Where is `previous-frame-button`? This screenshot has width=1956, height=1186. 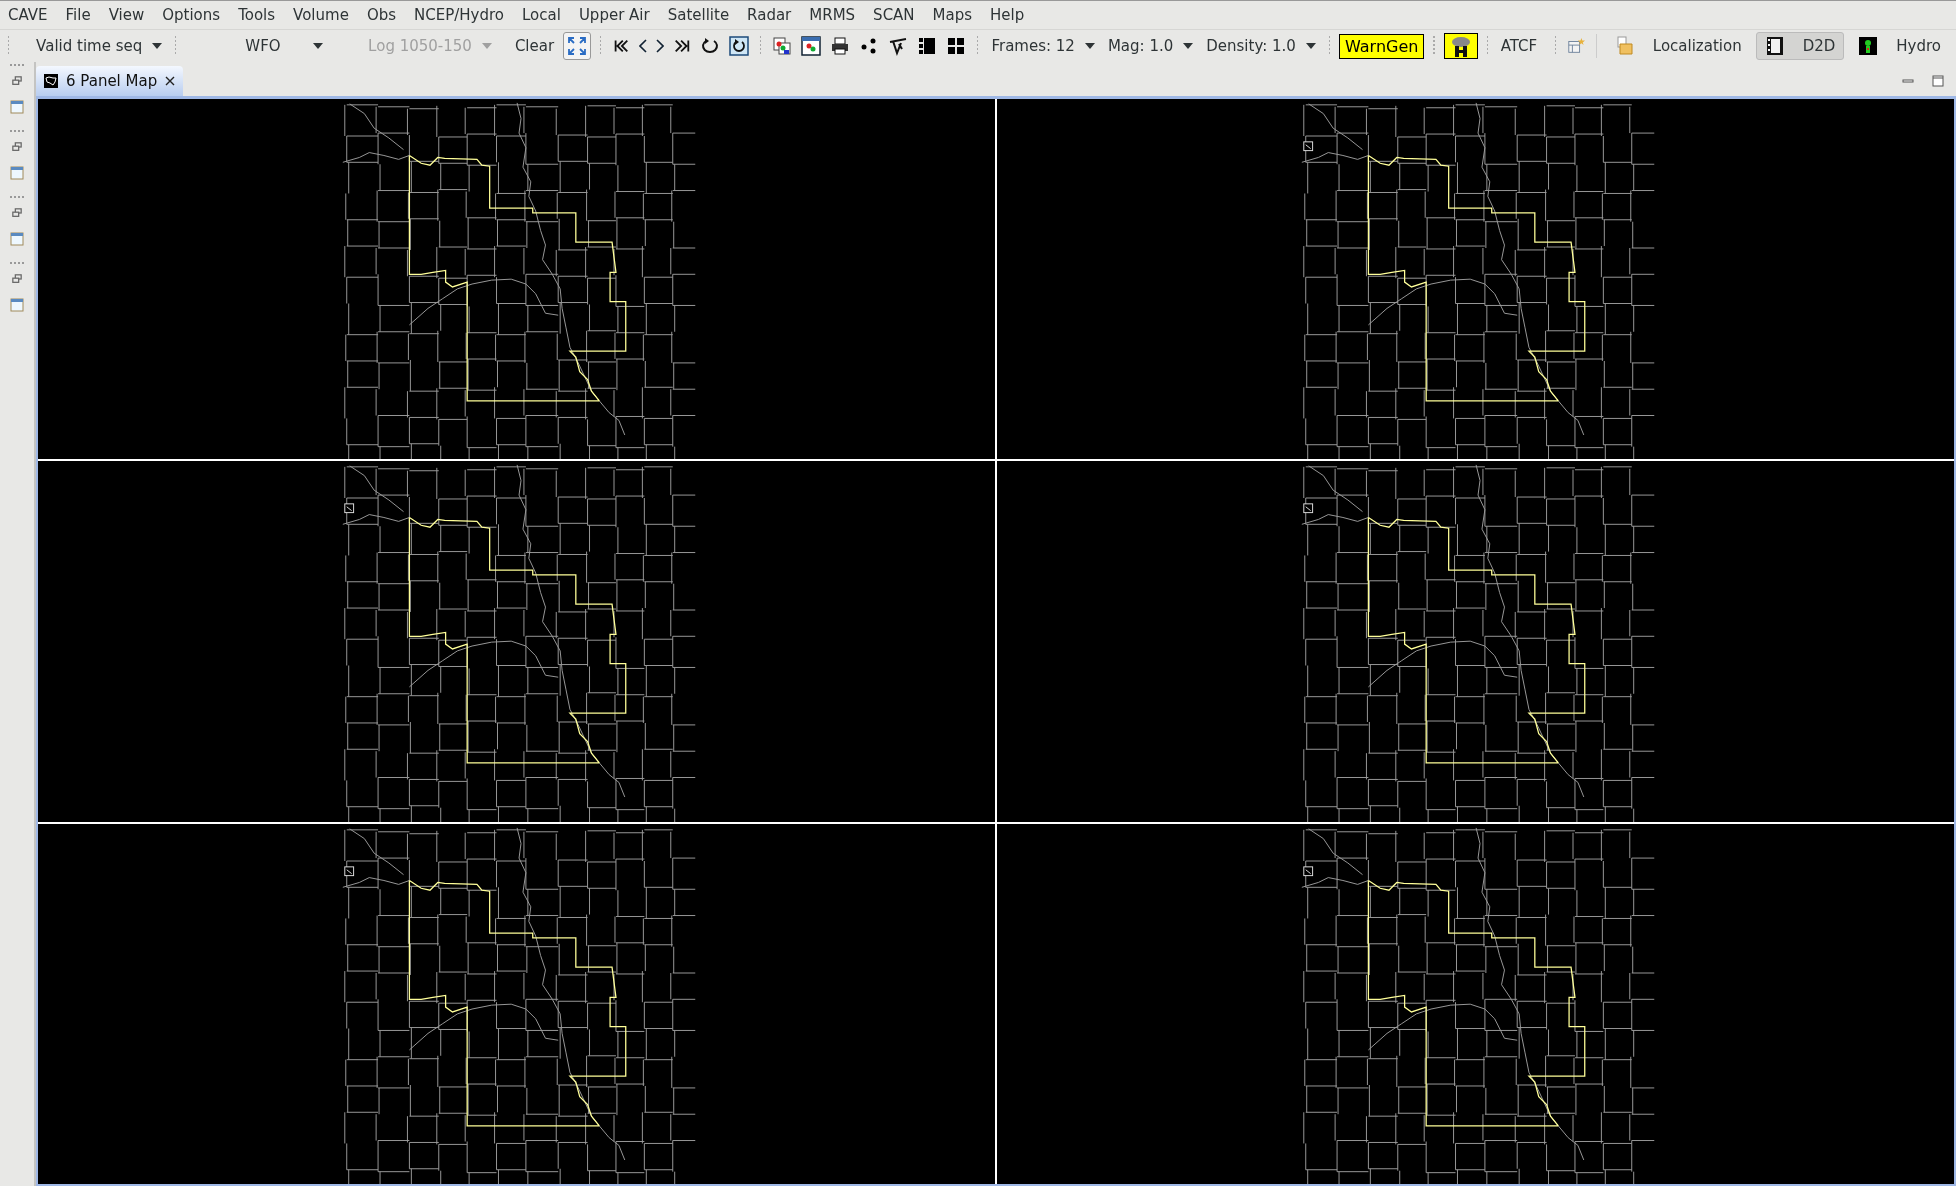
previous-frame-button is located at coordinates (643, 46).